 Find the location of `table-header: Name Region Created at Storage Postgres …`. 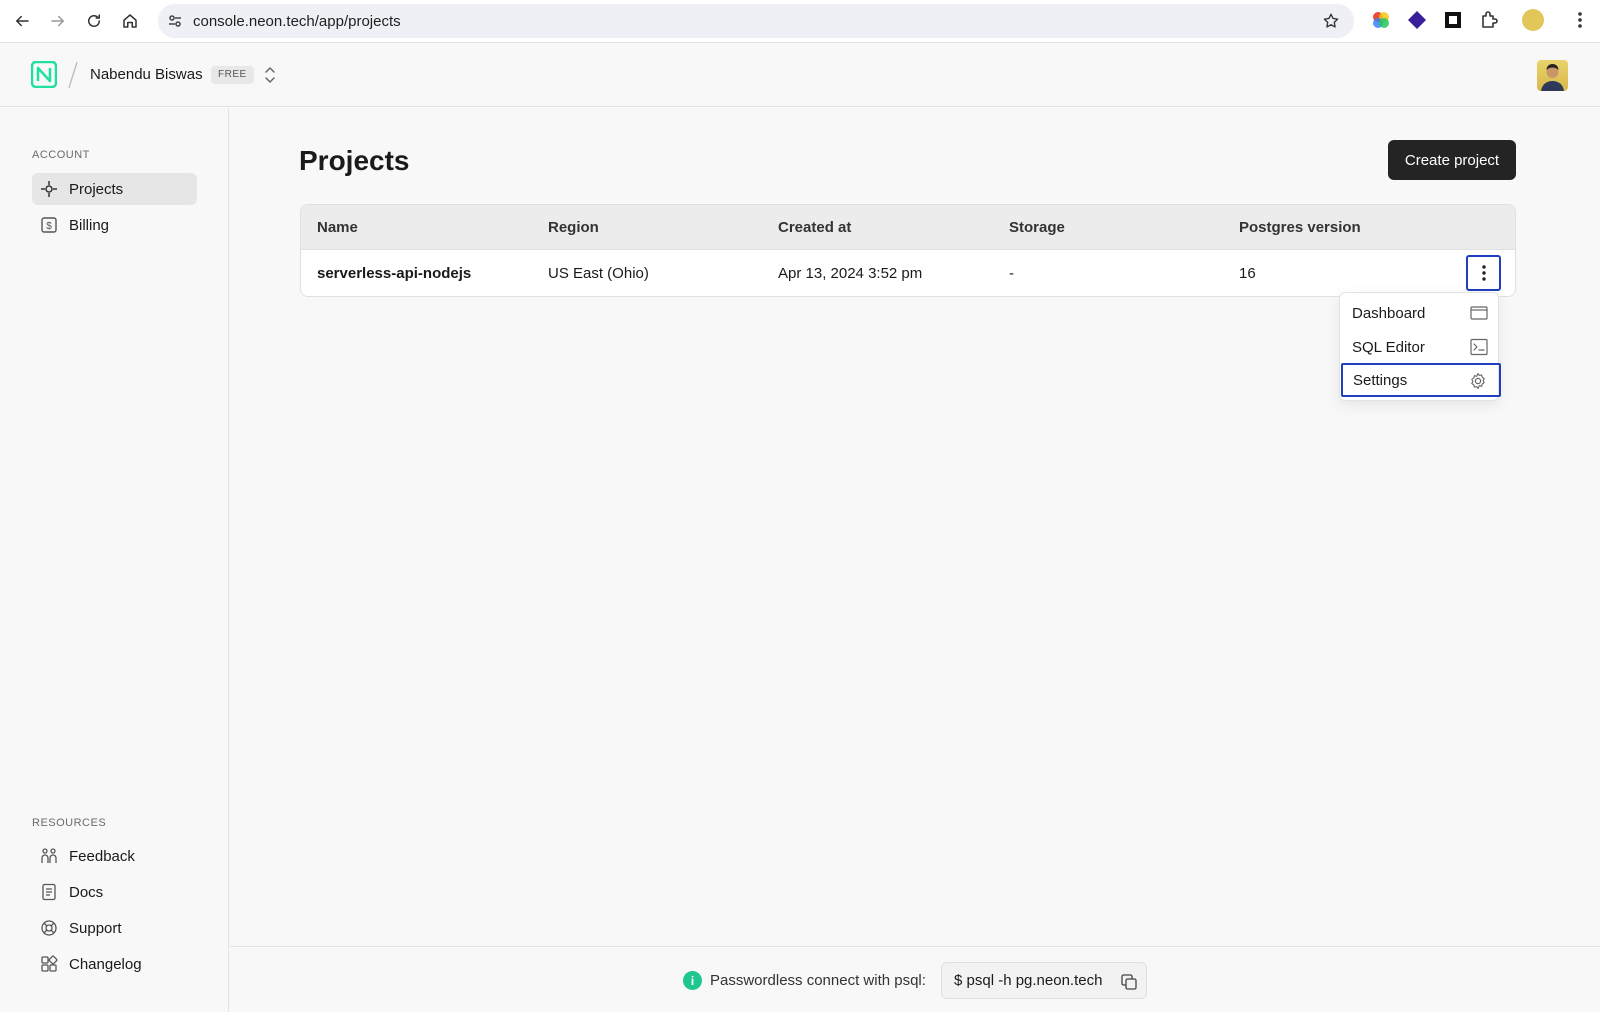

table-header: Name Region Created at Storage Postgres … is located at coordinates (908, 227).